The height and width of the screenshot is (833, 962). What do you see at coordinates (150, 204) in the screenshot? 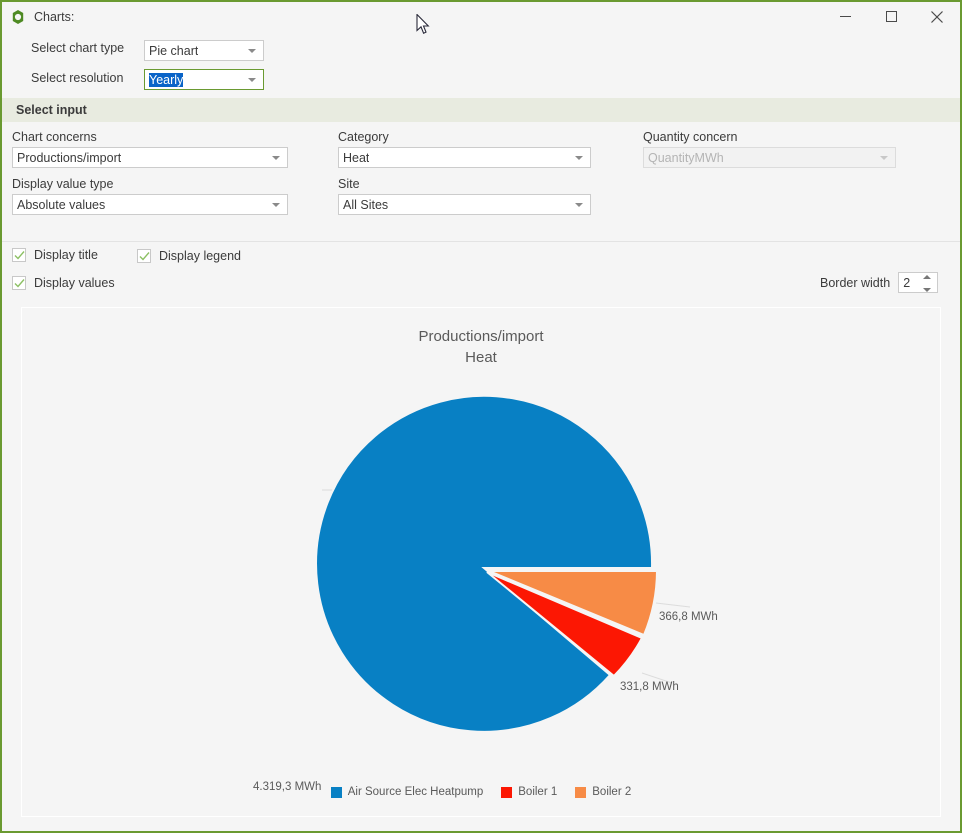
I see `display-value-type-select: Absolute values` at bounding box center [150, 204].